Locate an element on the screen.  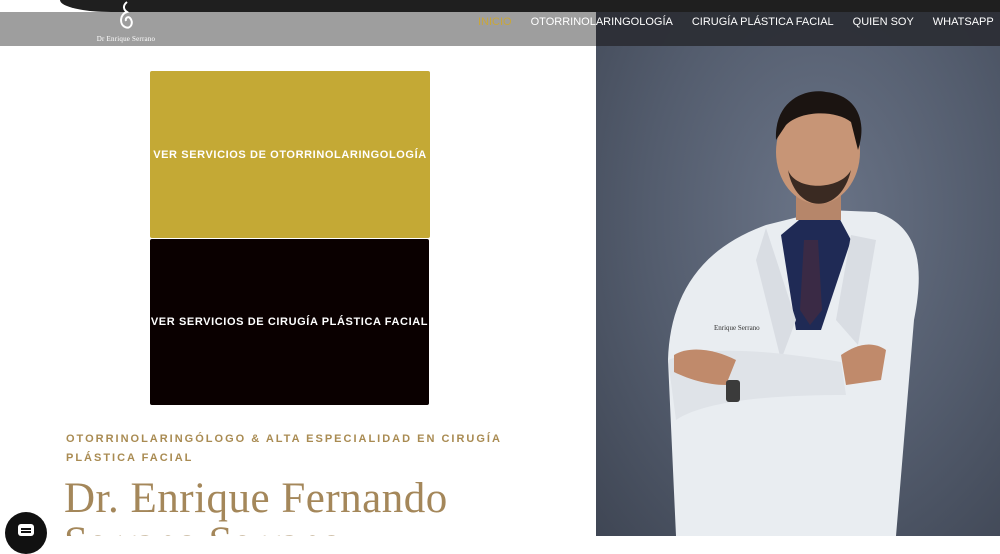
site-logo: Dr Enrique Serrano is located at coordinates (126, 23).